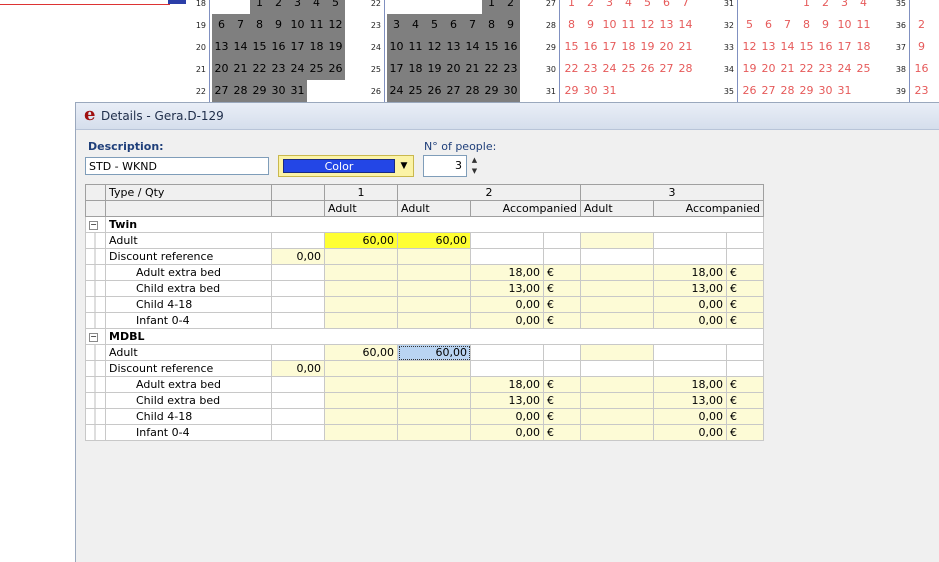 The height and width of the screenshot is (562, 939). I want to click on people-count-input: 3, so click(445, 166).